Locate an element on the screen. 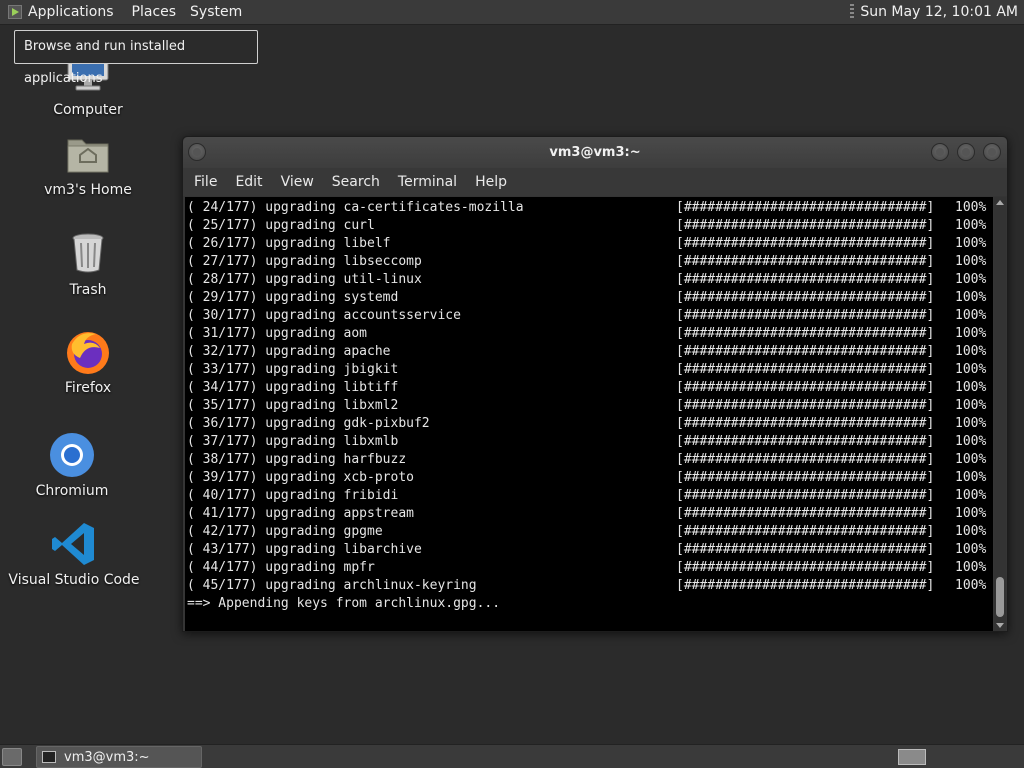  line-text: ( 26/177) upgrading libelf is located at coordinates (289, 243).